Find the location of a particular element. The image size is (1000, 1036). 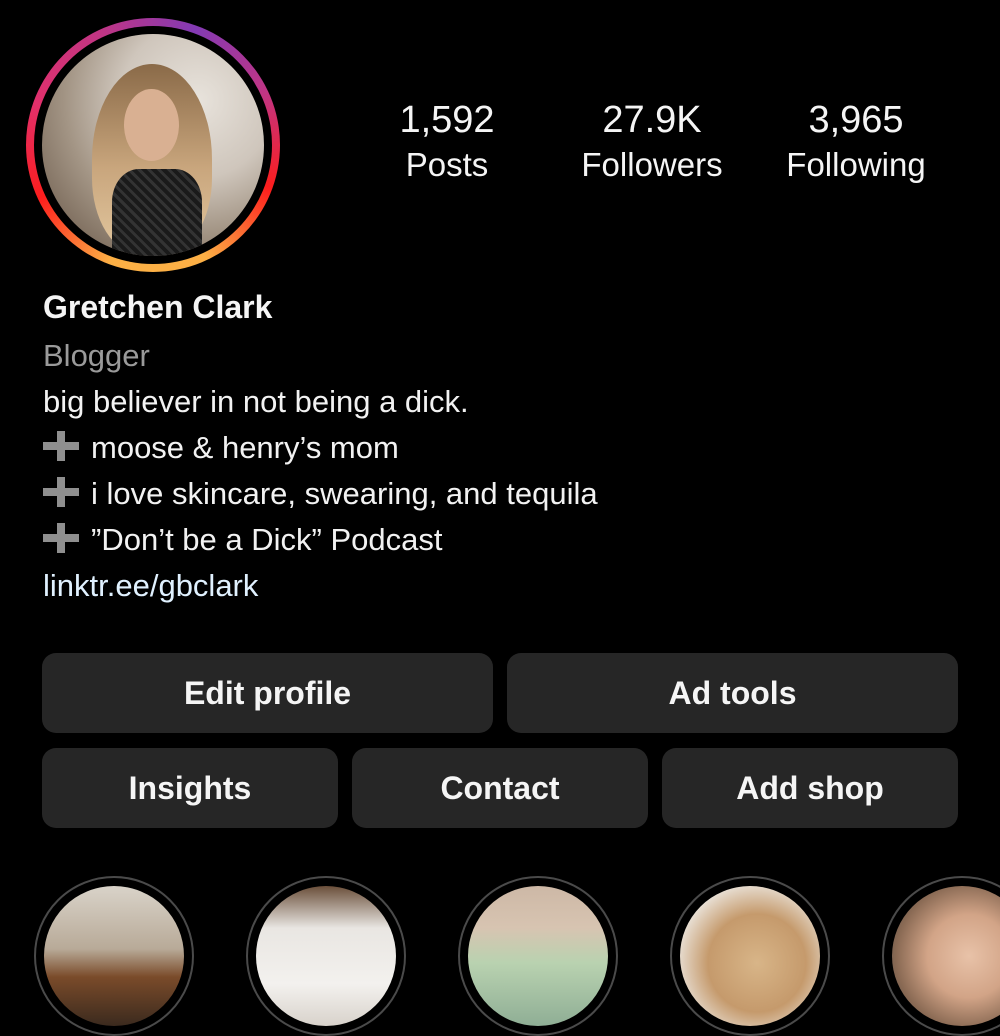

stat-following-label: Following is located at coordinates (856, 164).